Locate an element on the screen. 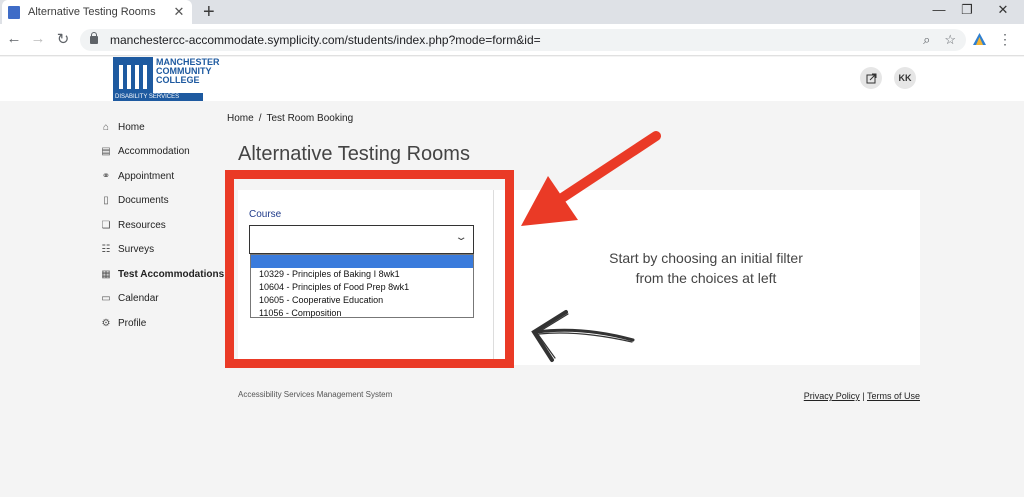 The width and height of the screenshot is (1024, 497). sidebar-item-label: Calendar is located at coordinates (138, 299).